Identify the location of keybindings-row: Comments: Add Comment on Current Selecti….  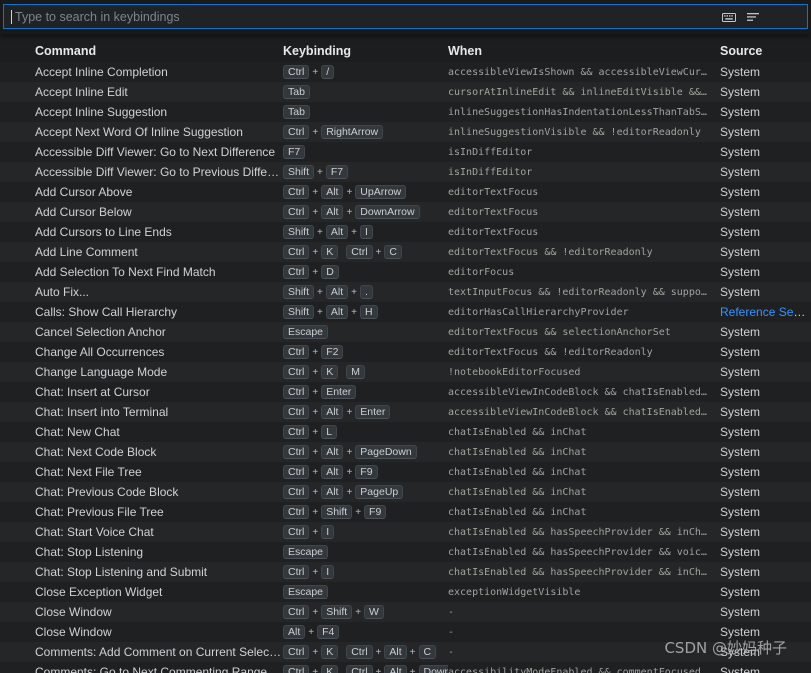
(405, 652).